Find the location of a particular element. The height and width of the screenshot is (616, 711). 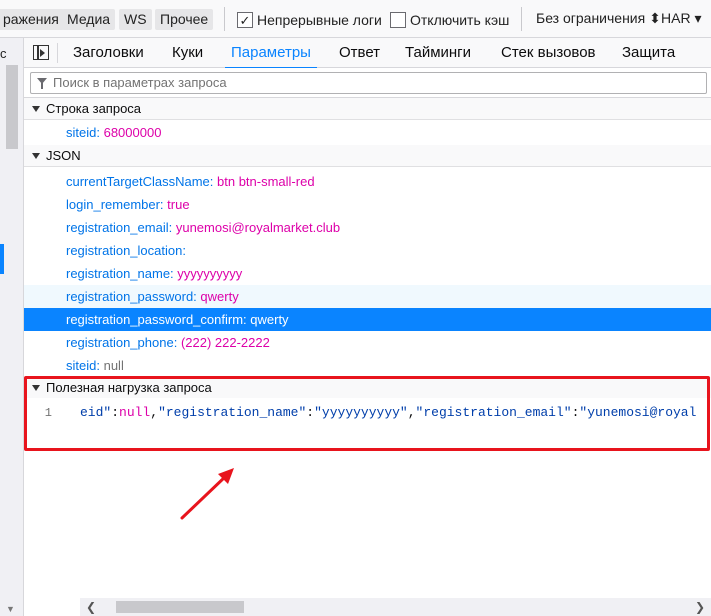

param-row: login_remember: true is located at coordinates (367, 204).